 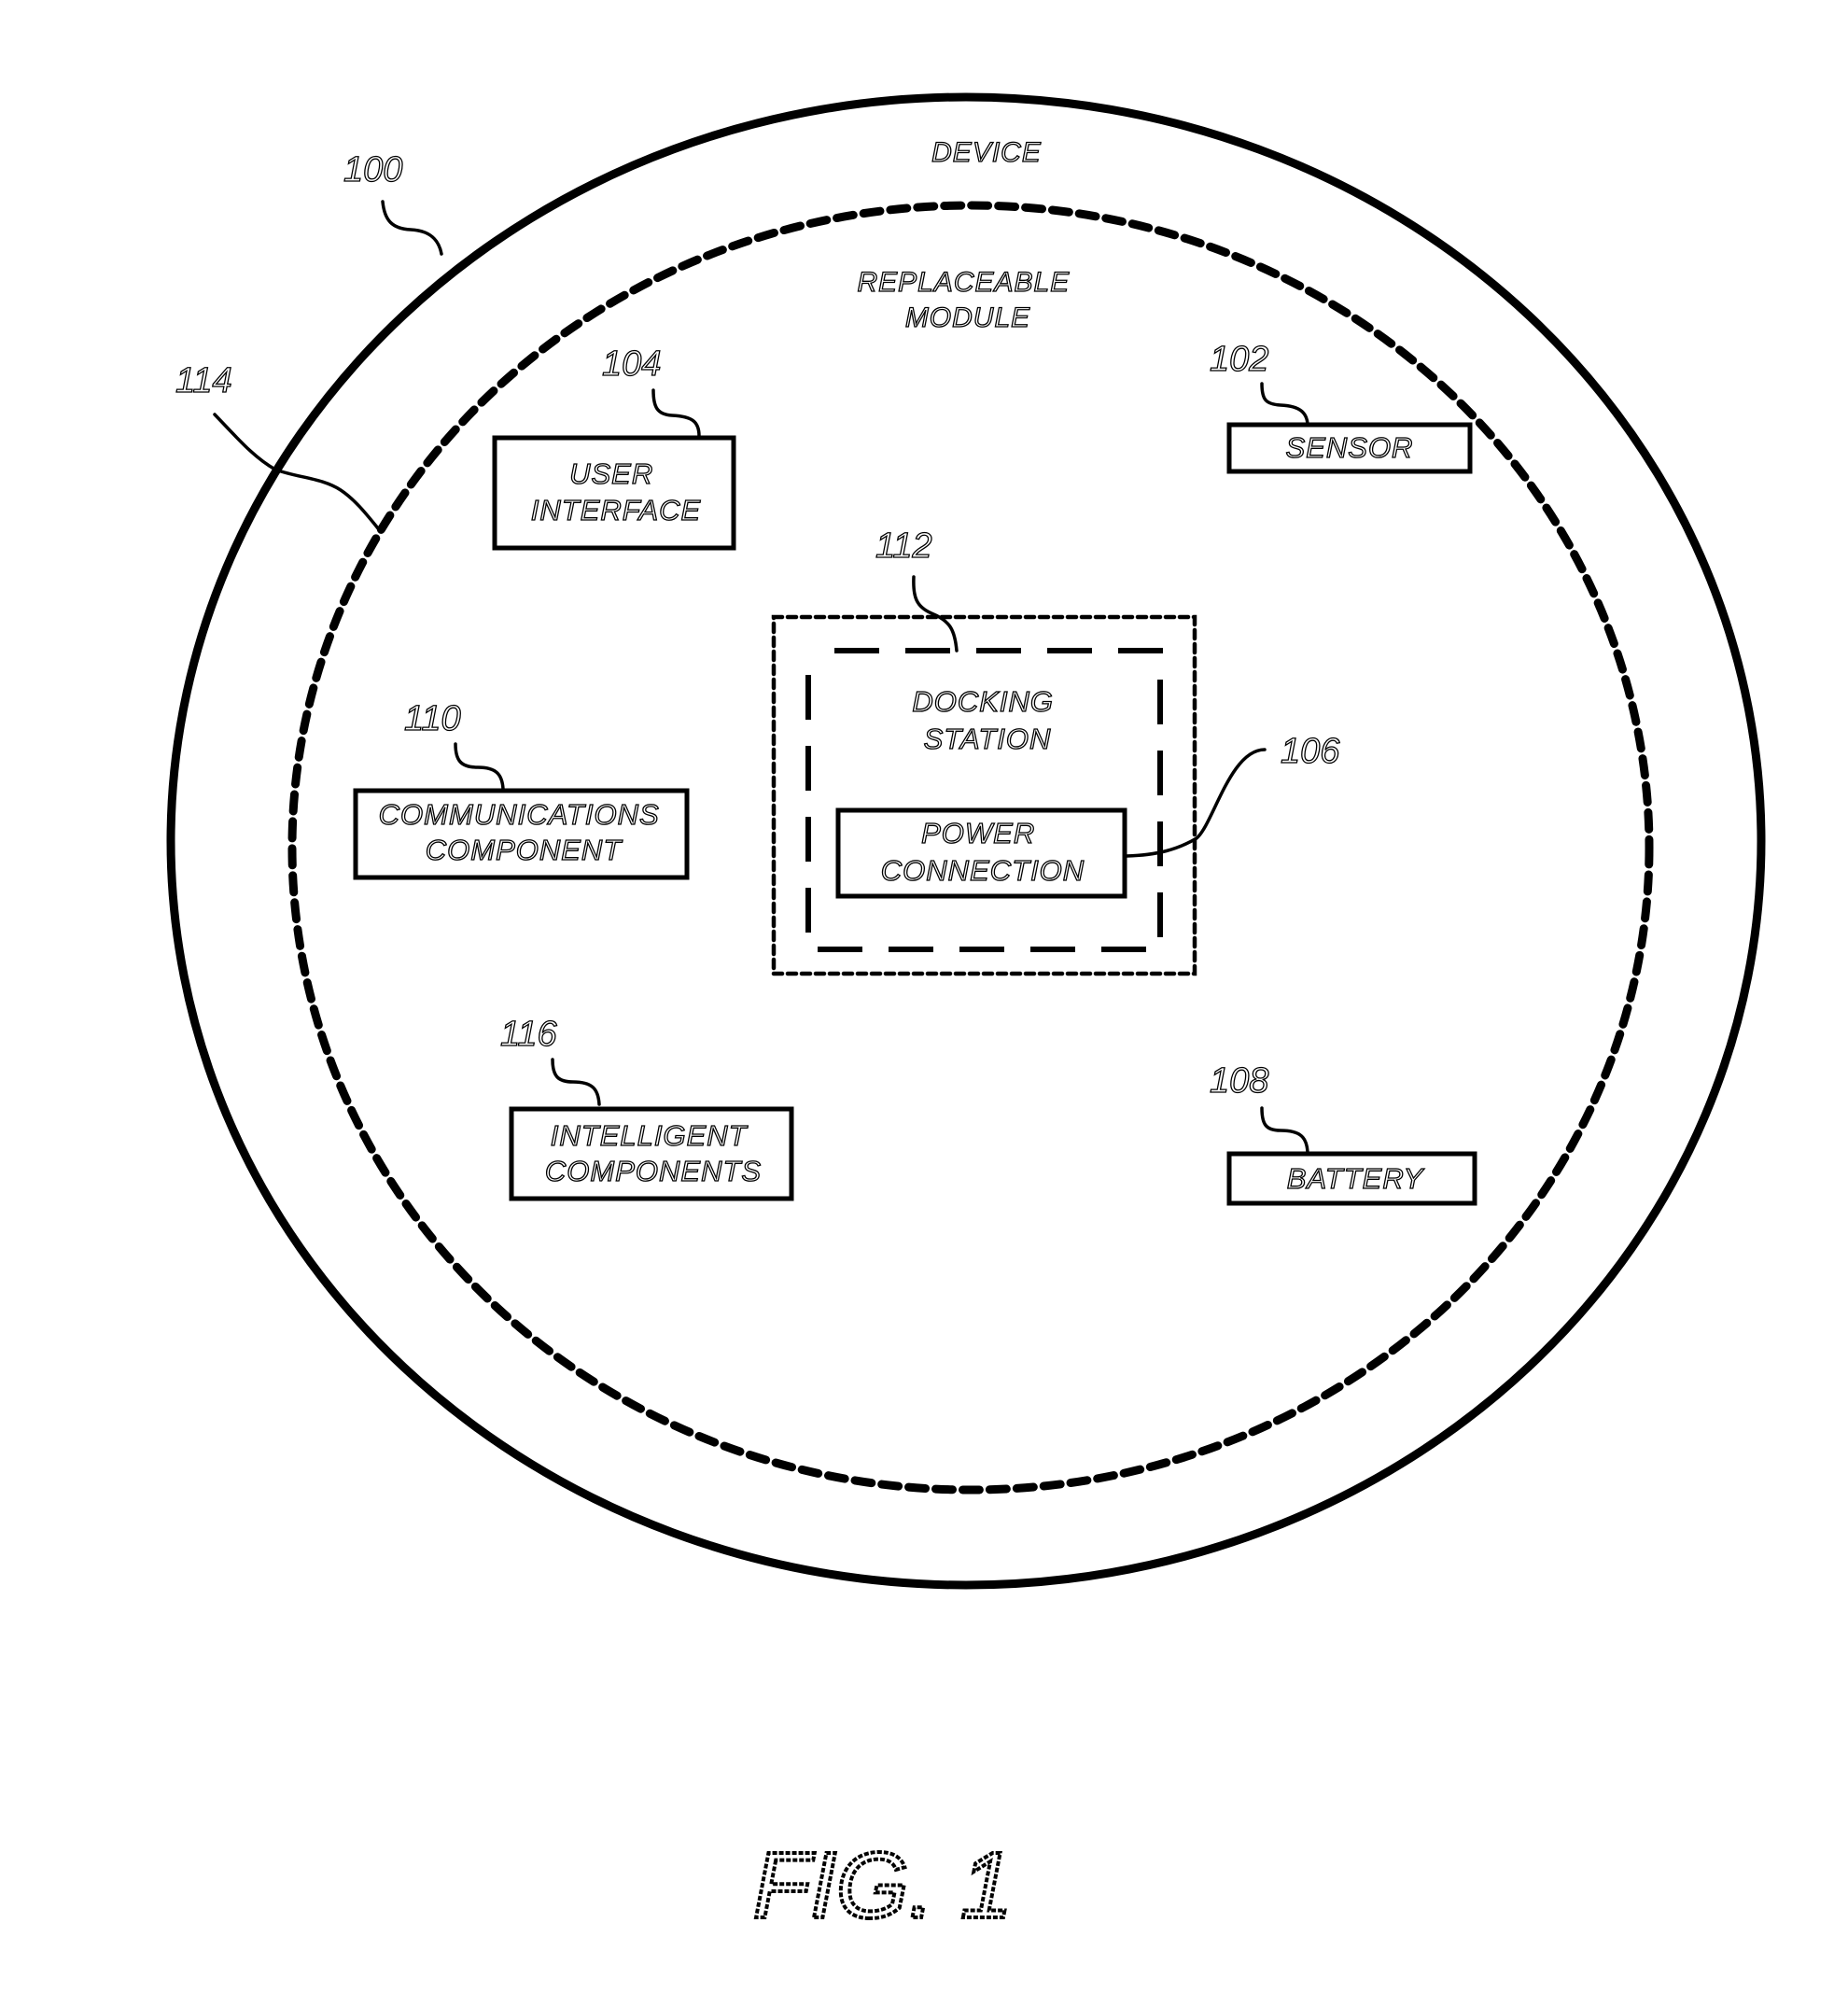 I want to click on intelligent-components-block: INTELLIGENT COMPONENTS, so click(x=651, y=1153).